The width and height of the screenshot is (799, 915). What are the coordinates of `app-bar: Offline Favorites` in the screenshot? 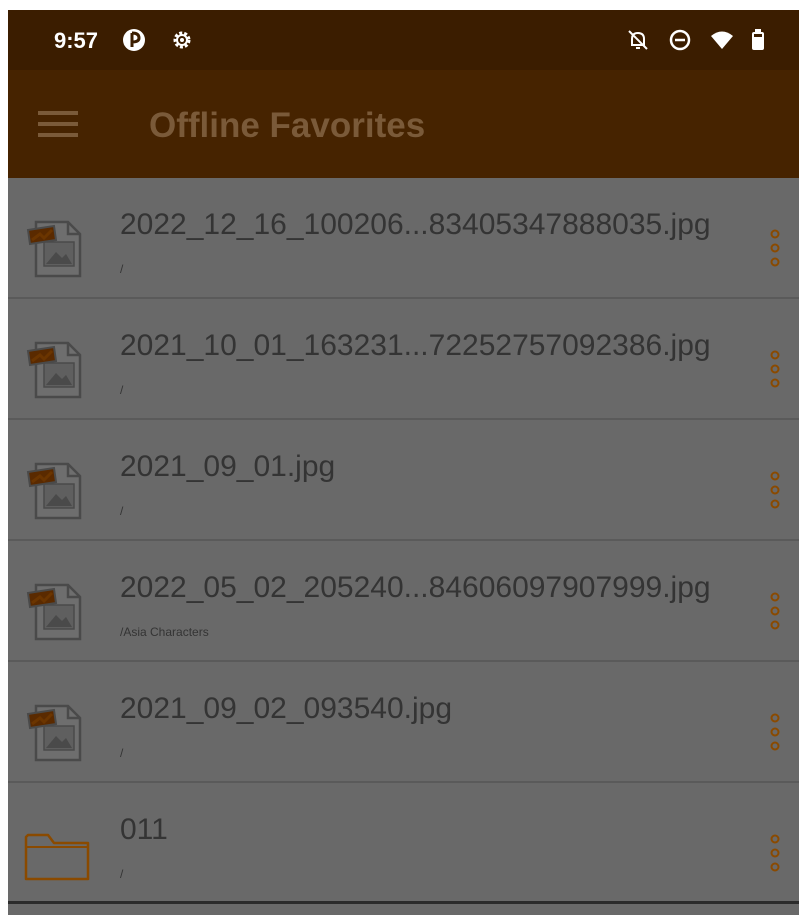 It's located at (403, 124).